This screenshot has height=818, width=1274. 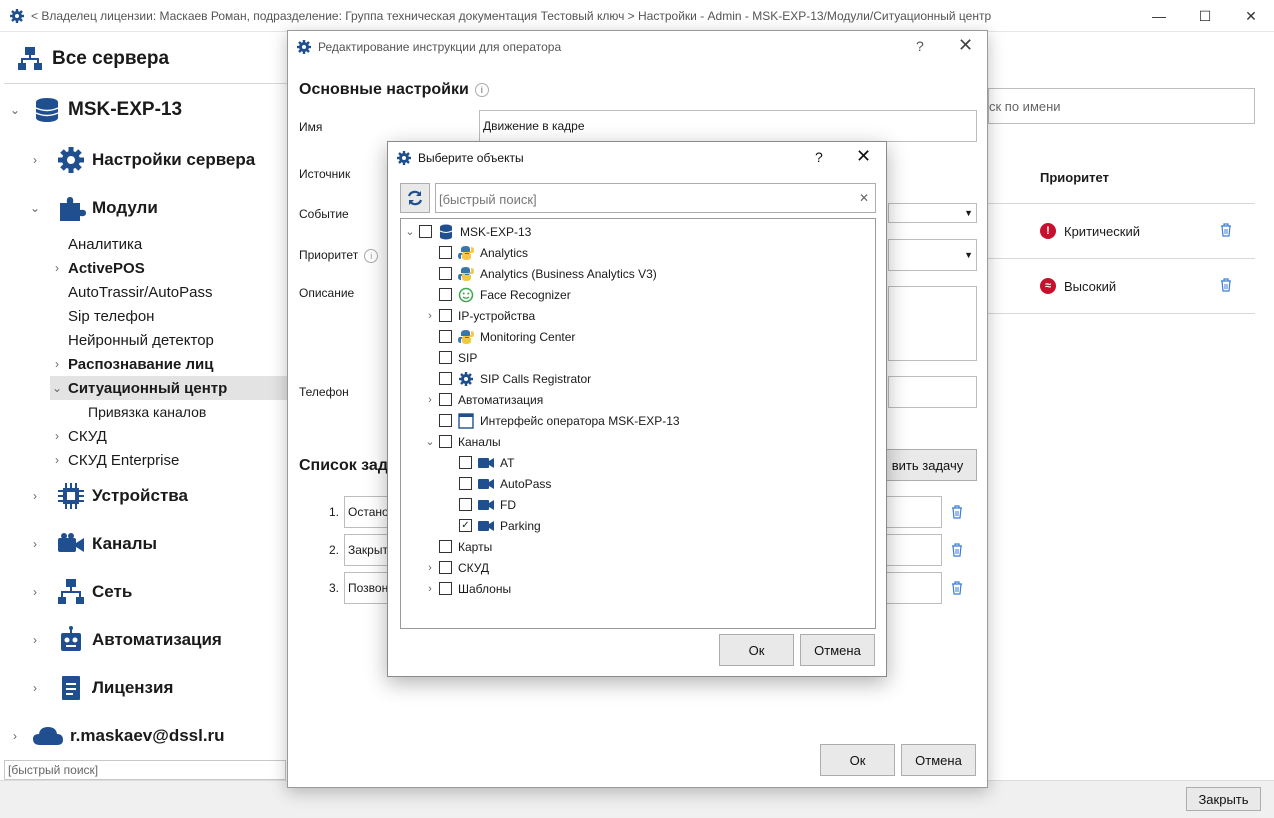 I want to click on object-tree-row: Интерфейс оператора MSK-EXP-13, so click(x=551, y=420).